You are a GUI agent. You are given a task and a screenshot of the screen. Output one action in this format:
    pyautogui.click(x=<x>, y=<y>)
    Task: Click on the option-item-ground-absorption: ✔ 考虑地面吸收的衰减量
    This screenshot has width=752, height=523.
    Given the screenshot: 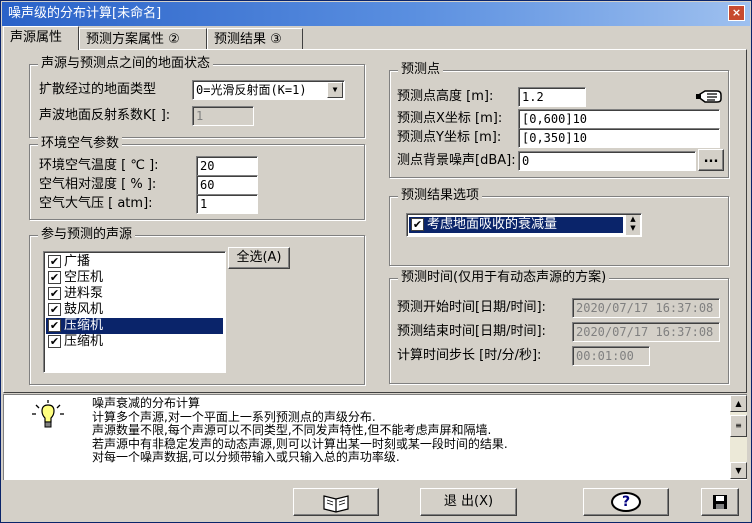 What is the action you would take?
    pyautogui.click(x=516, y=225)
    